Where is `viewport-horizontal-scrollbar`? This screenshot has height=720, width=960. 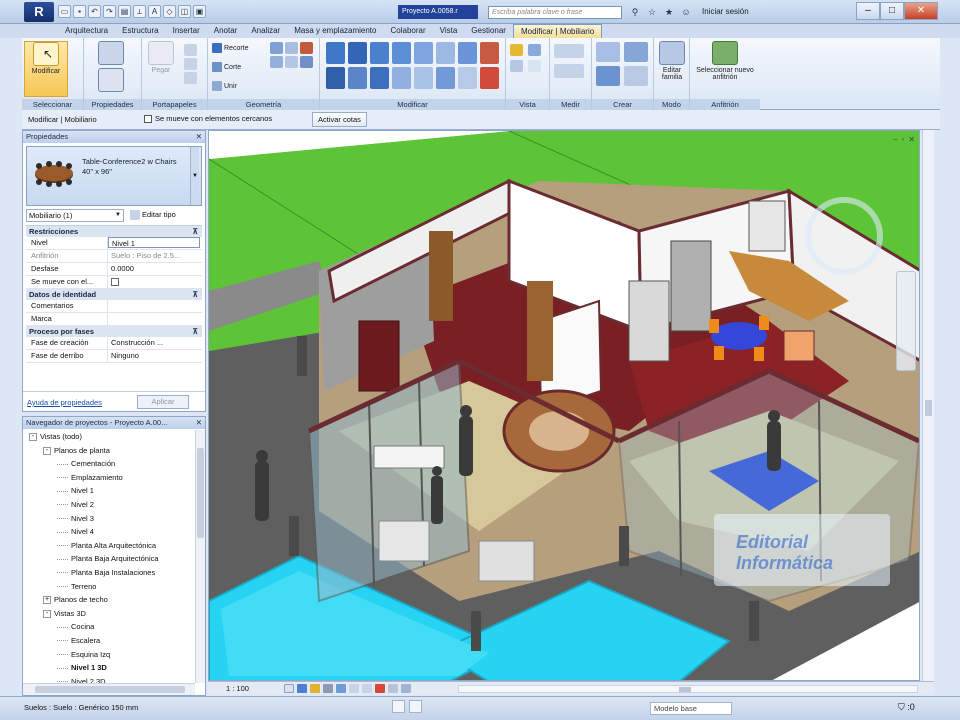
viewport-horizontal-scrollbar is located at coordinates (688, 689).